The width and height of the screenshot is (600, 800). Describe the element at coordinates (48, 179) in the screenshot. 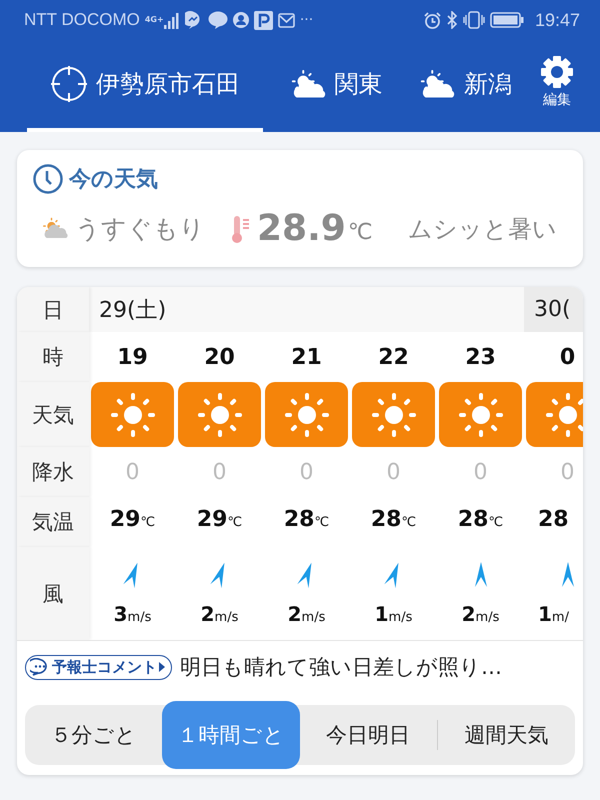

I see `clock-icon` at that location.